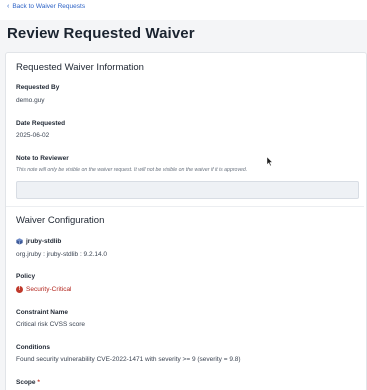 This screenshot has width=367, height=390. What do you see at coordinates (49, 6) in the screenshot?
I see `back-link-label: Back to Waiver Requests` at bounding box center [49, 6].